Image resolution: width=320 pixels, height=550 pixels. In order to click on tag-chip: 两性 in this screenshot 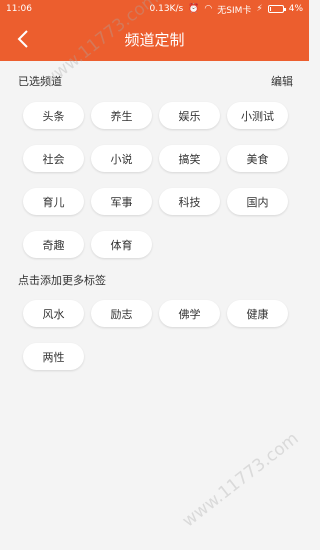, I will do `click(53, 356)`.